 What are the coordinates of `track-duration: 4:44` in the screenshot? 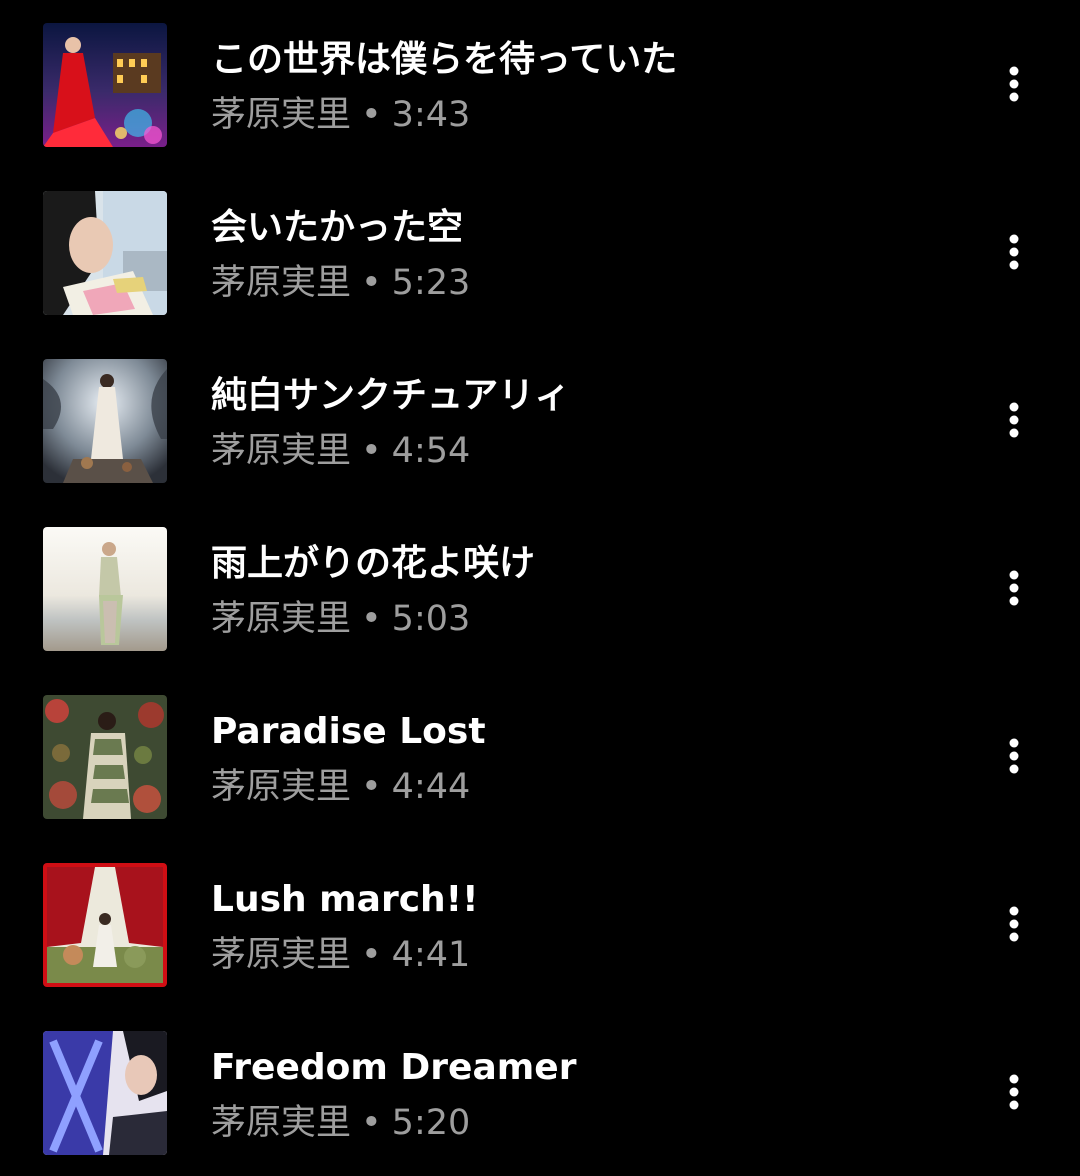 It's located at (431, 787).